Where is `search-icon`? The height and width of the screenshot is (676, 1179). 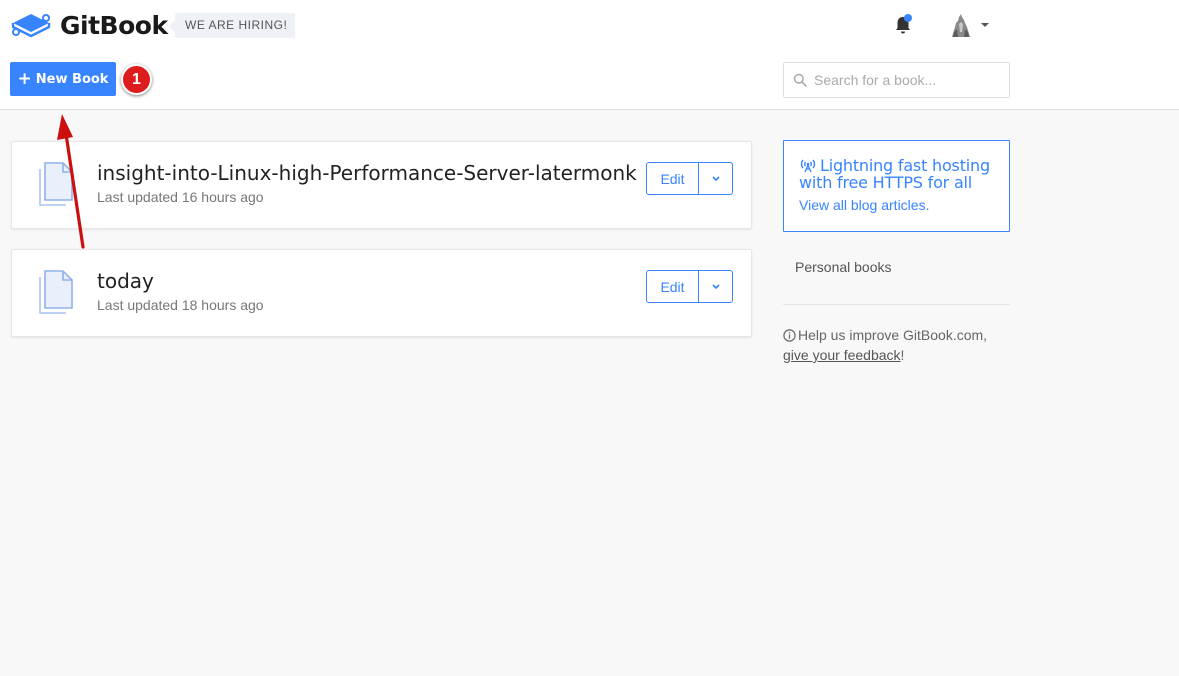
search-icon is located at coordinates (800, 80).